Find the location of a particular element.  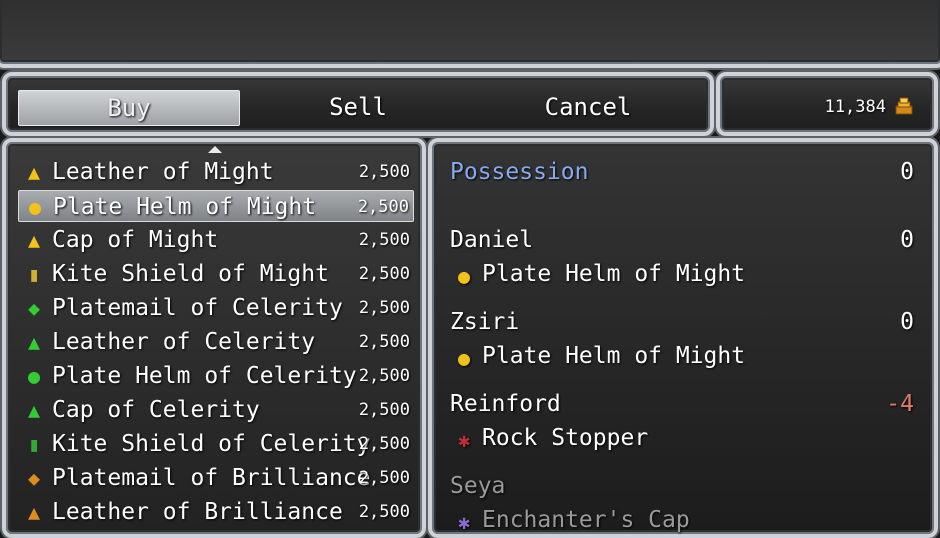

equipped-item-name: Rock Stopper is located at coordinates (565, 438).